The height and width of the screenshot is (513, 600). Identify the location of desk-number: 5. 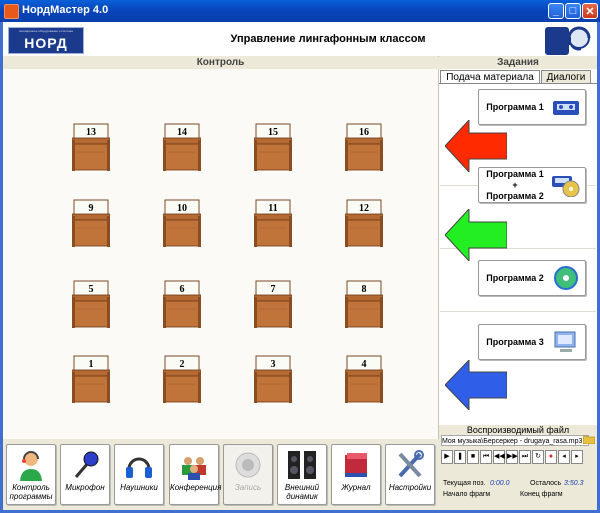
(91, 289).